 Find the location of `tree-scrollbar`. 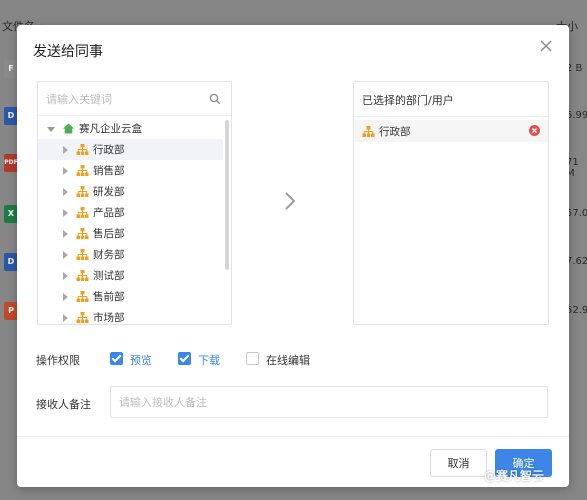

tree-scrollbar is located at coordinates (227, 221).